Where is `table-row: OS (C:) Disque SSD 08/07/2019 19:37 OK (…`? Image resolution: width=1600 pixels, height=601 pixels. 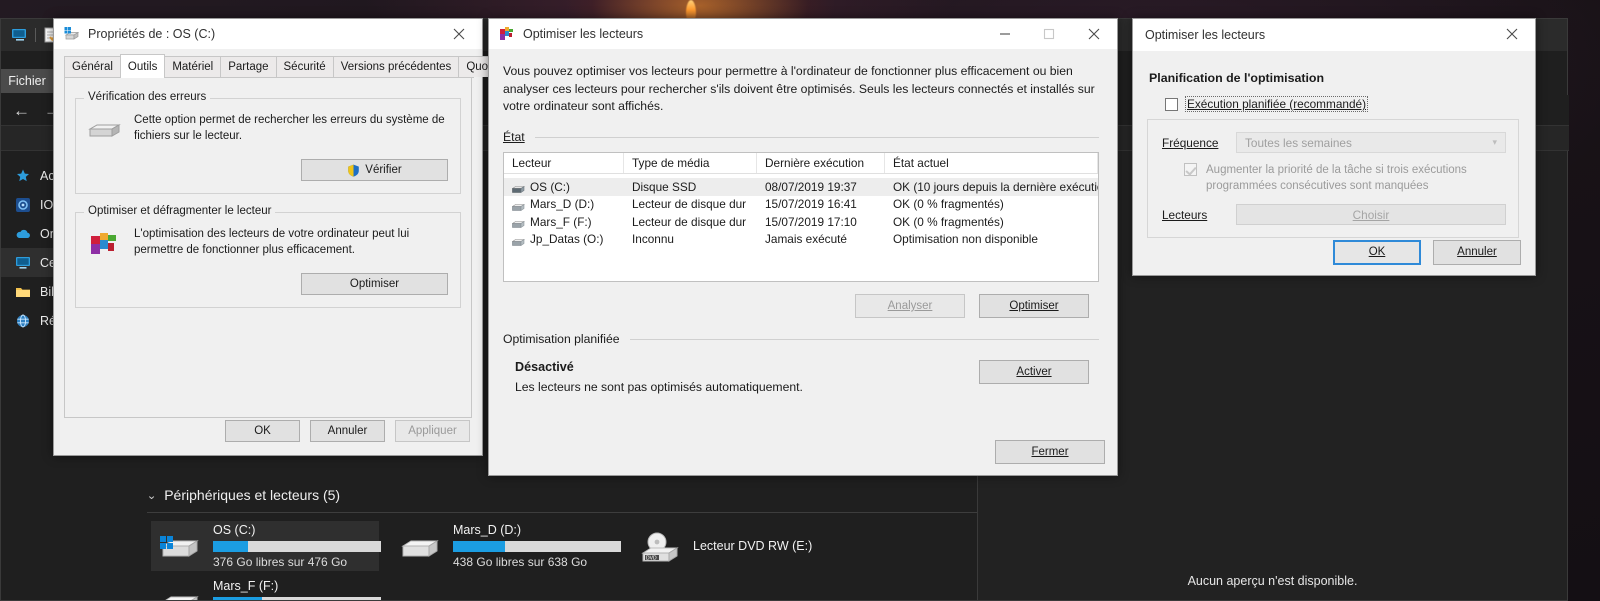
table-row: OS (C:) Disque SSD 08/07/2019 19:37 OK (… is located at coordinates (801, 187).